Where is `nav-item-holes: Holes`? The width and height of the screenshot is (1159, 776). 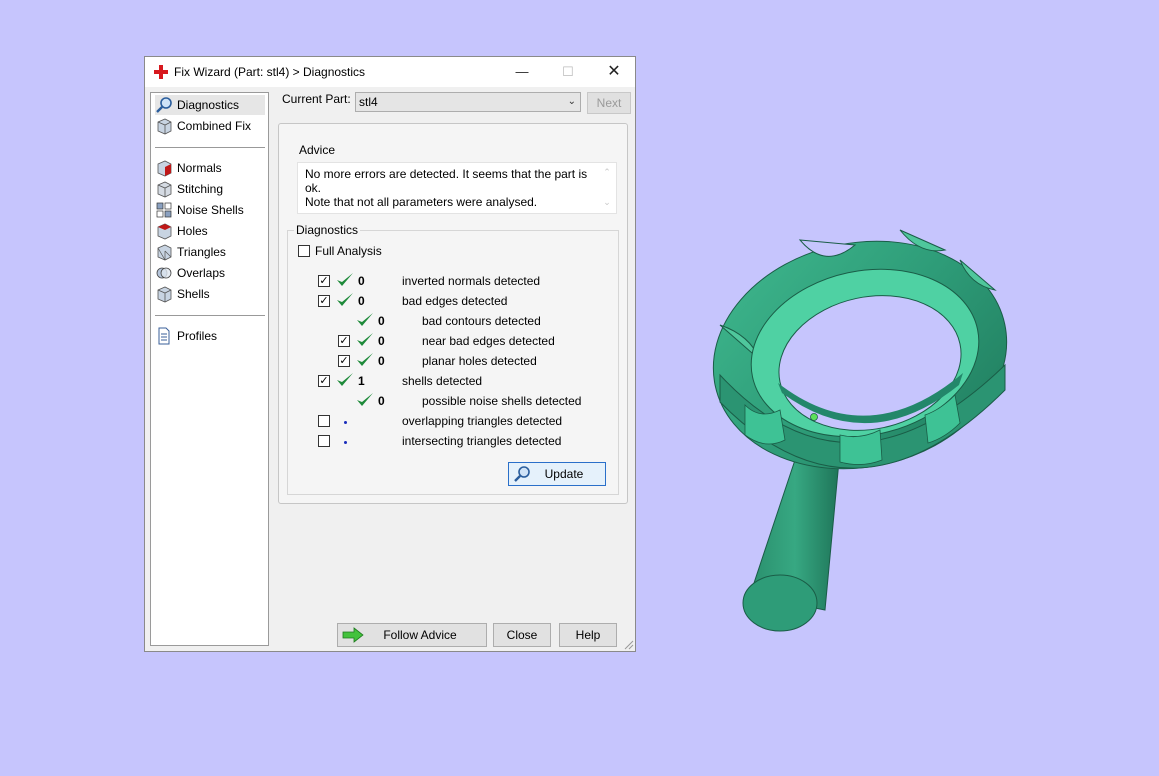 nav-item-holes: Holes is located at coordinates (210, 231).